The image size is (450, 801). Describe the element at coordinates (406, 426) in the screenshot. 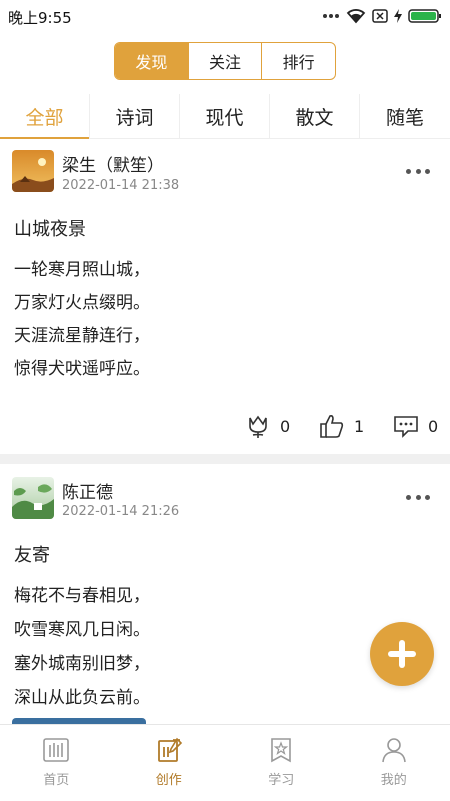

I see `comment-icon` at that location.